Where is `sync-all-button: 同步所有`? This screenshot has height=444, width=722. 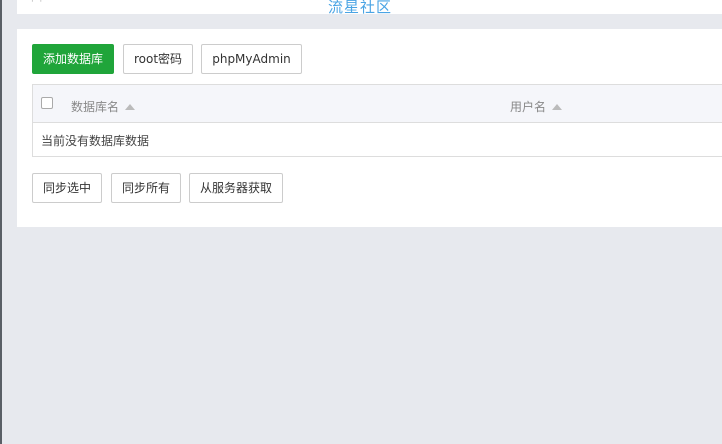 sync-all-button: 同步所有 is located at coordinates (146, 188).